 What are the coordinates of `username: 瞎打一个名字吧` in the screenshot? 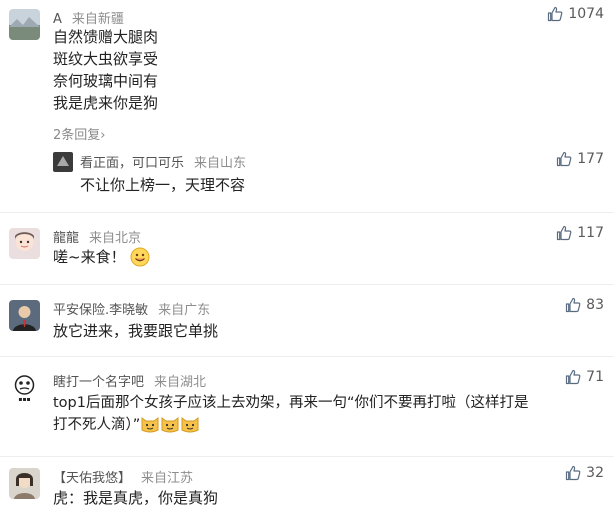 It's located at (98, 382).